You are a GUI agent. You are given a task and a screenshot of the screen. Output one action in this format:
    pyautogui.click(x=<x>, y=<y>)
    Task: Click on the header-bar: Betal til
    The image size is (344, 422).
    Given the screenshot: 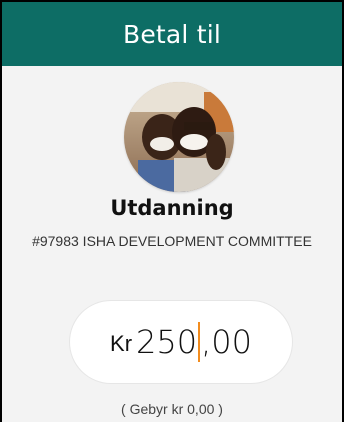 What is the action you would take?
    pyautogui.click(x=172, y=34)
    